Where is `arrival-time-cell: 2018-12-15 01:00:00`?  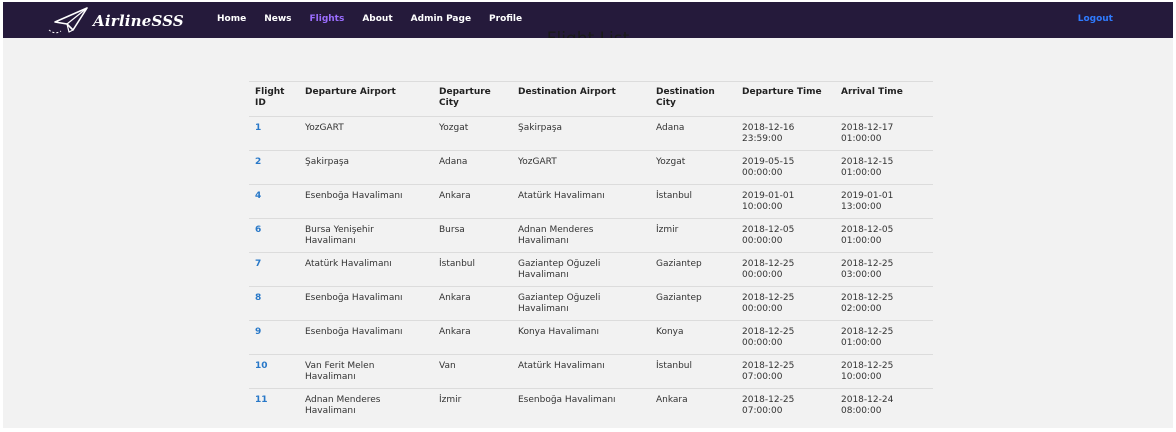
arrival-time-cell: 2018-12-15 01:00:00 is located at coordinates (884, 167).